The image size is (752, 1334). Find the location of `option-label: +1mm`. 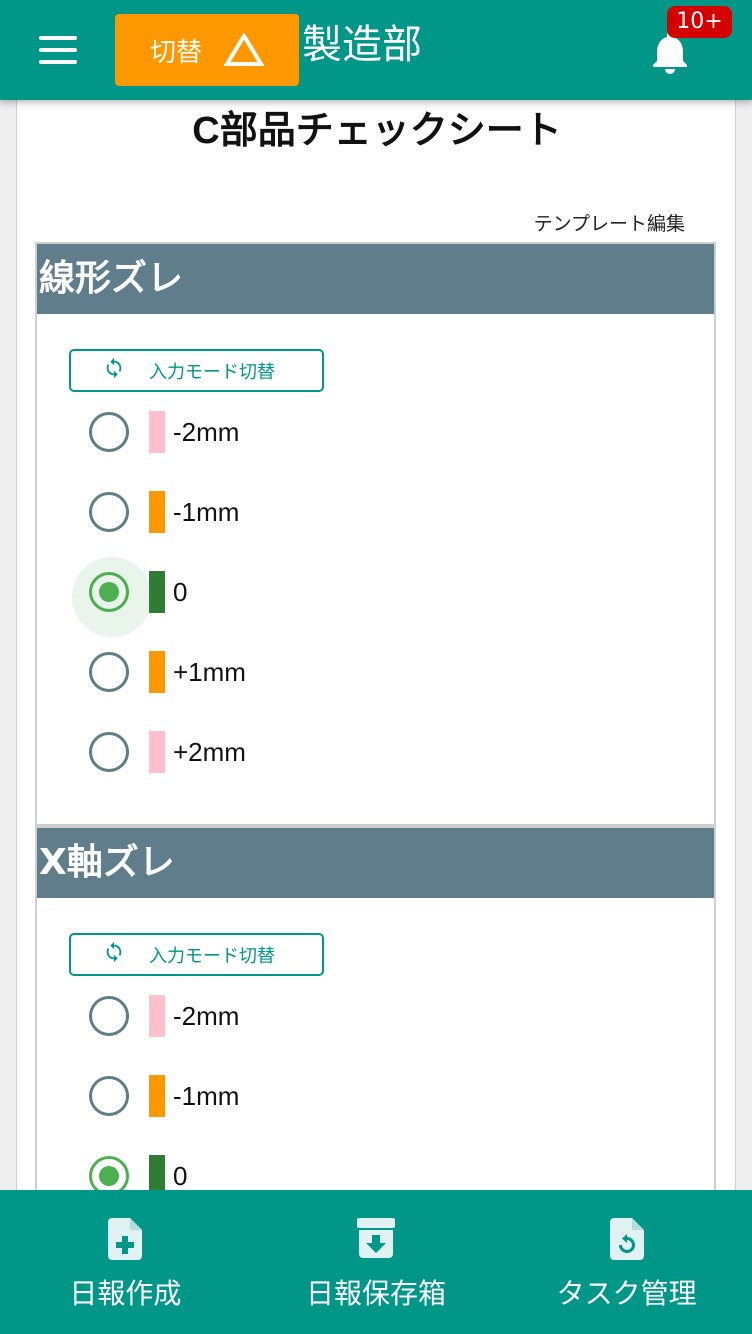

option-label: +1mm is located at coordinates (209, 671).